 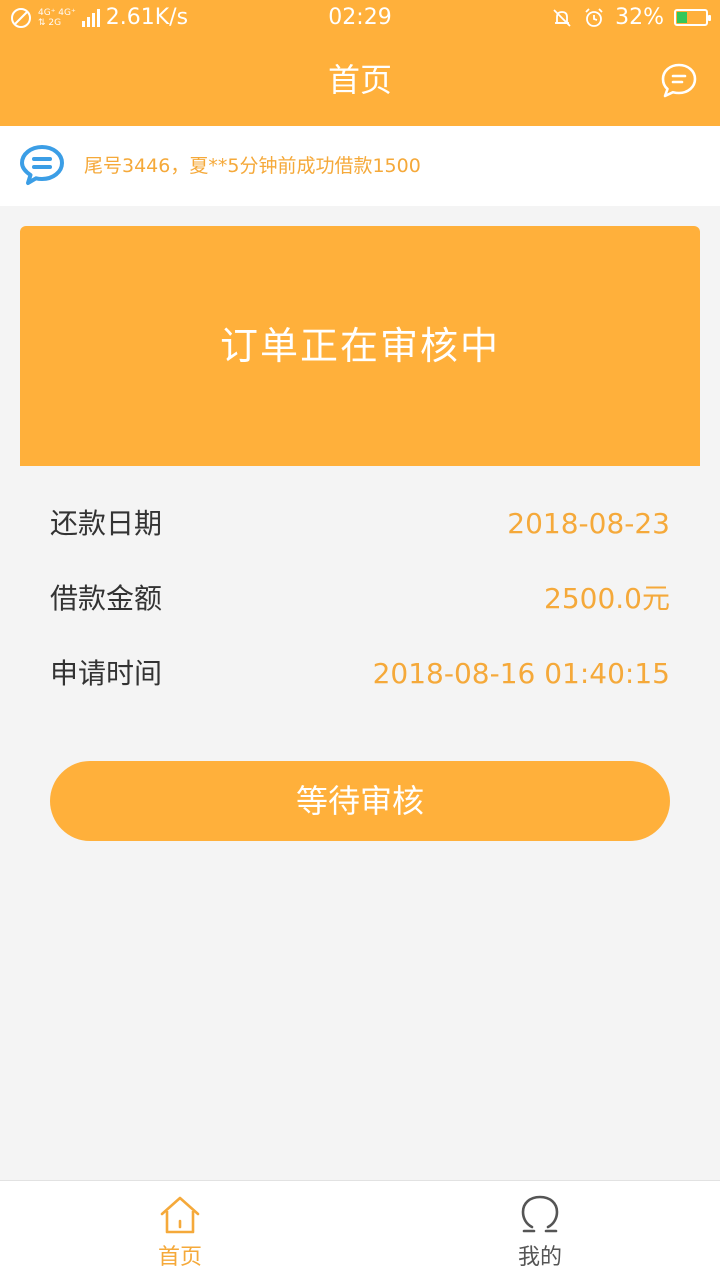 What do you see at coordinates (42, 165) in the screenshot?
I see `message-bubble-icon` at bounding box center [42, 165].